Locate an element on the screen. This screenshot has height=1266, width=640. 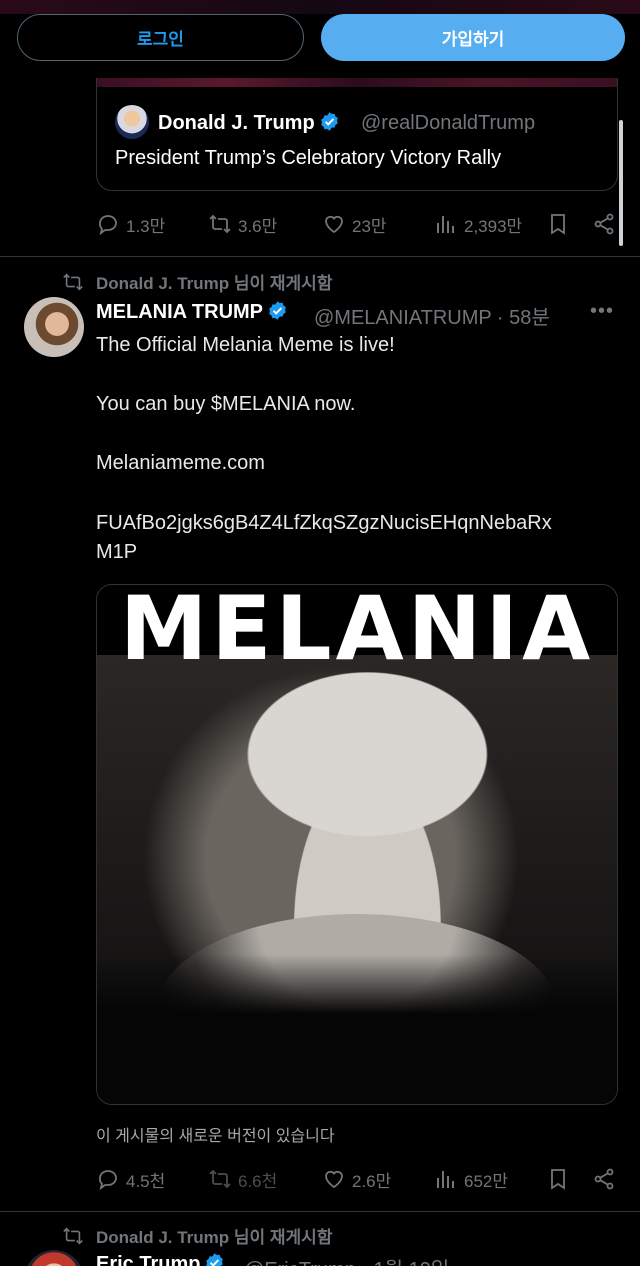
post-link: Melaniameme.com is located at coordinates (180, 463).